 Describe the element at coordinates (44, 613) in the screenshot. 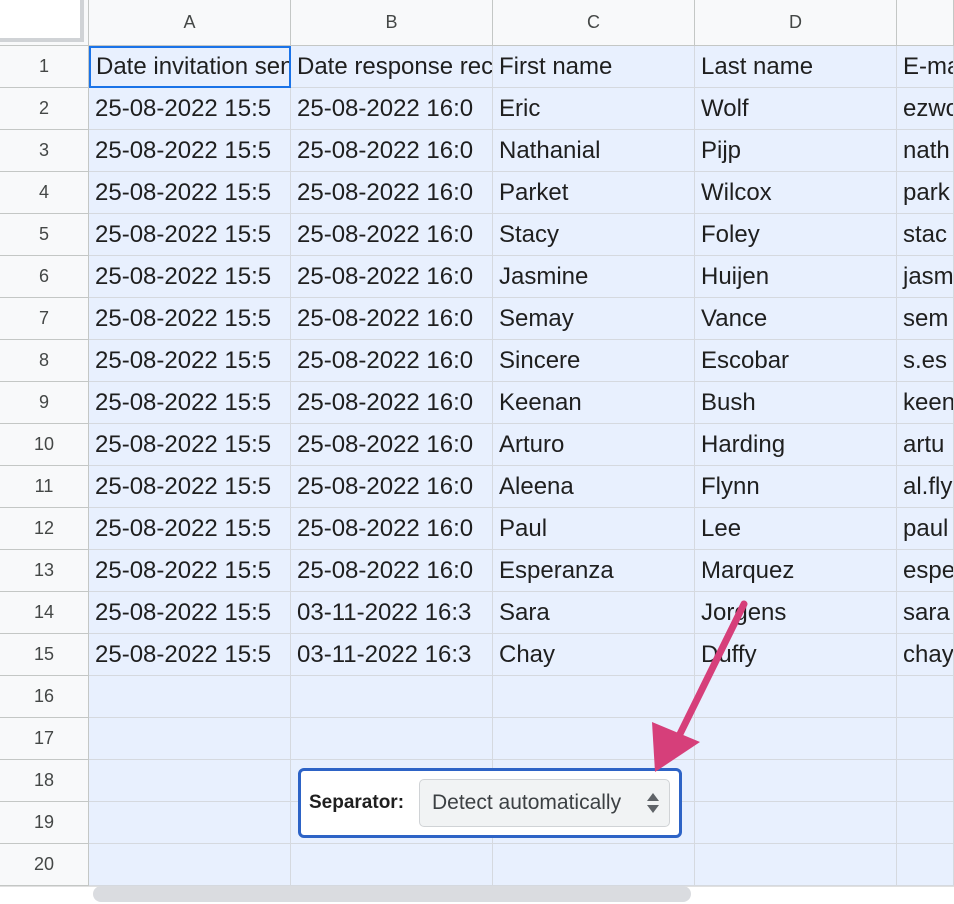

I see `row-header: 14` at that location.